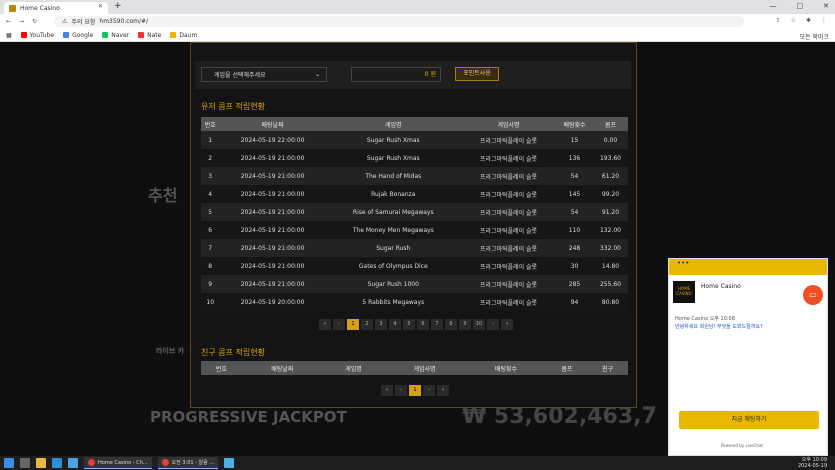 This screenshot has height=470, width=835. I want to click on table-cell: Gates of Olympus Dice, so click(393, 266).